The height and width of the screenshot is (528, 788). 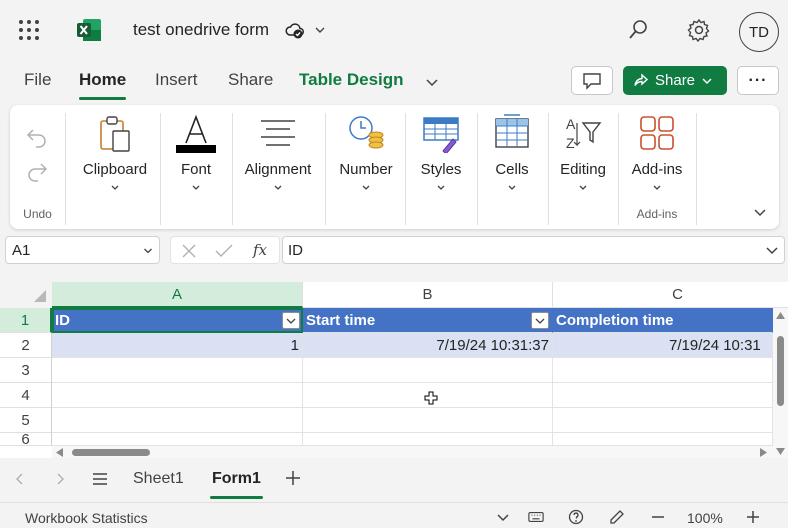 I want to click on column-header-b: B, so click(x=428, y=295).